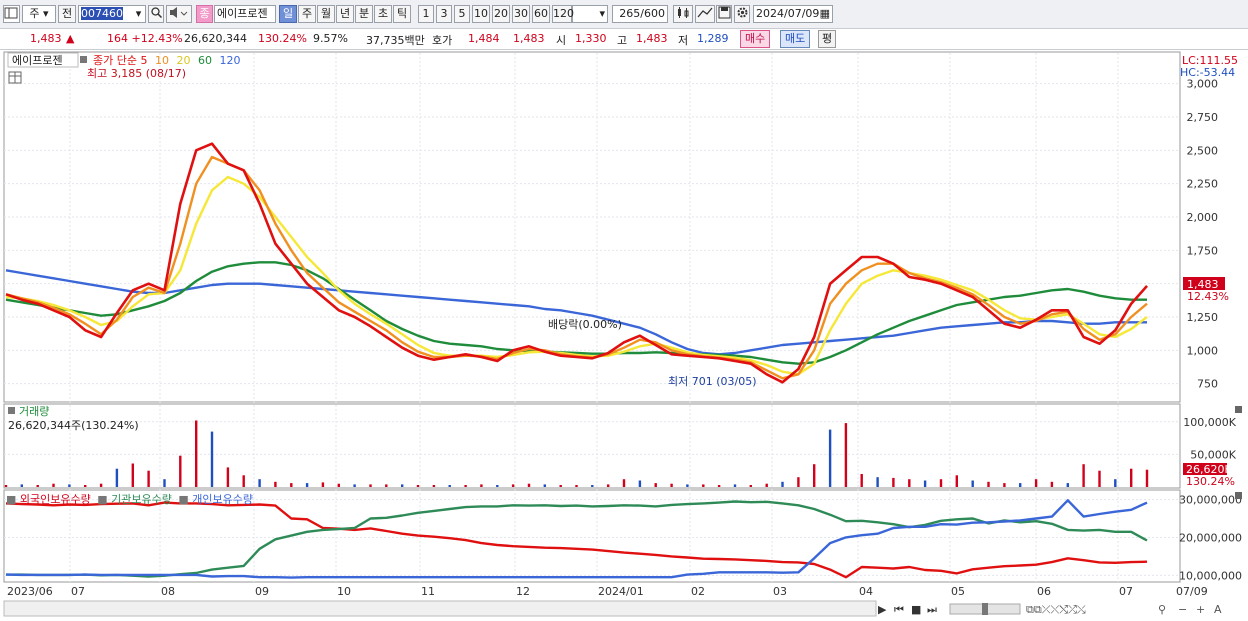 This screenshot has width=1248, height=621. What do you see at coordinates (590, 14) in the screenshot?
I see `custom-interval-select: ▾` at bounding box center [590, 14].